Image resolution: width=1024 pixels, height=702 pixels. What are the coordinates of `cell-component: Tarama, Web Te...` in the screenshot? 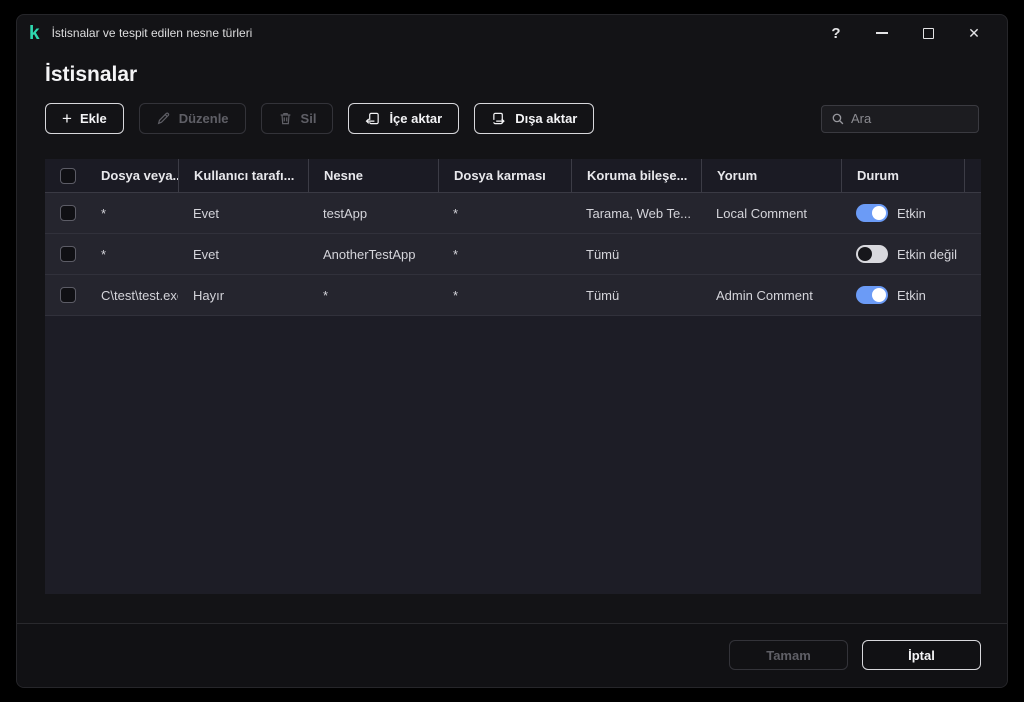 It's located at (639, 213).